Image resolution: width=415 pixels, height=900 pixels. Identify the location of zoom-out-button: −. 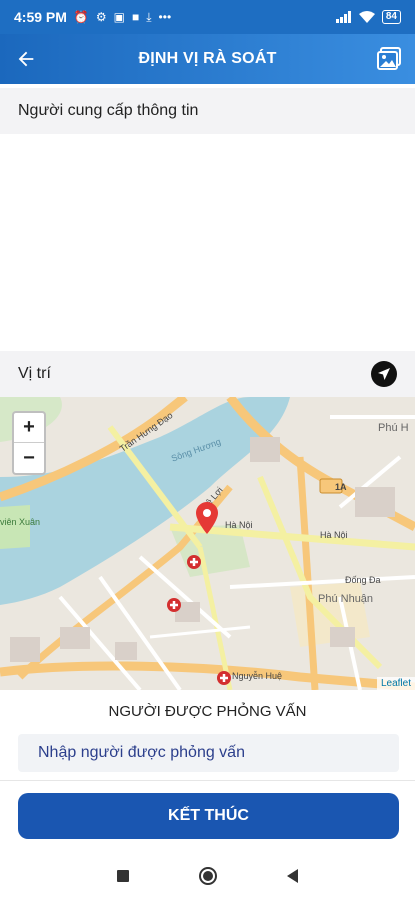
(29, 458).